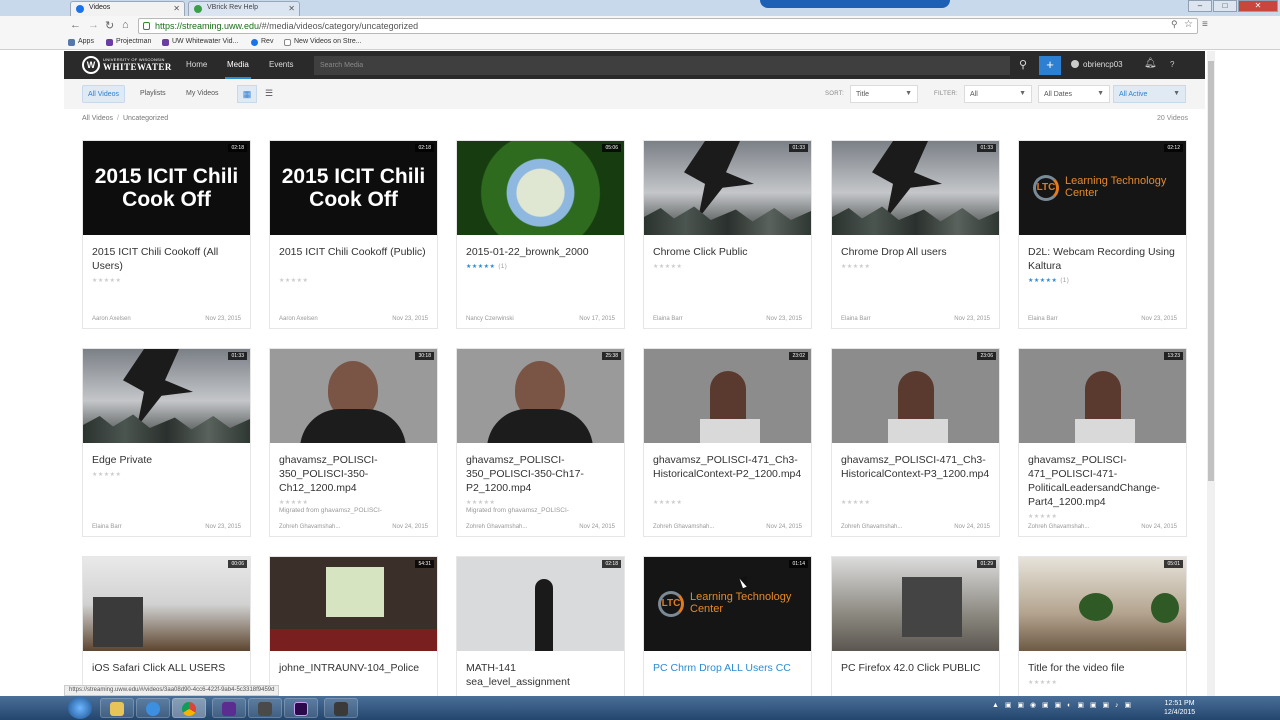 The height and width of the screenshot is (720, 1280). What do you see at coordinates (301, 708) in the screenshot?
I see `taskbar-premiere` at bounding box center [301, 708].